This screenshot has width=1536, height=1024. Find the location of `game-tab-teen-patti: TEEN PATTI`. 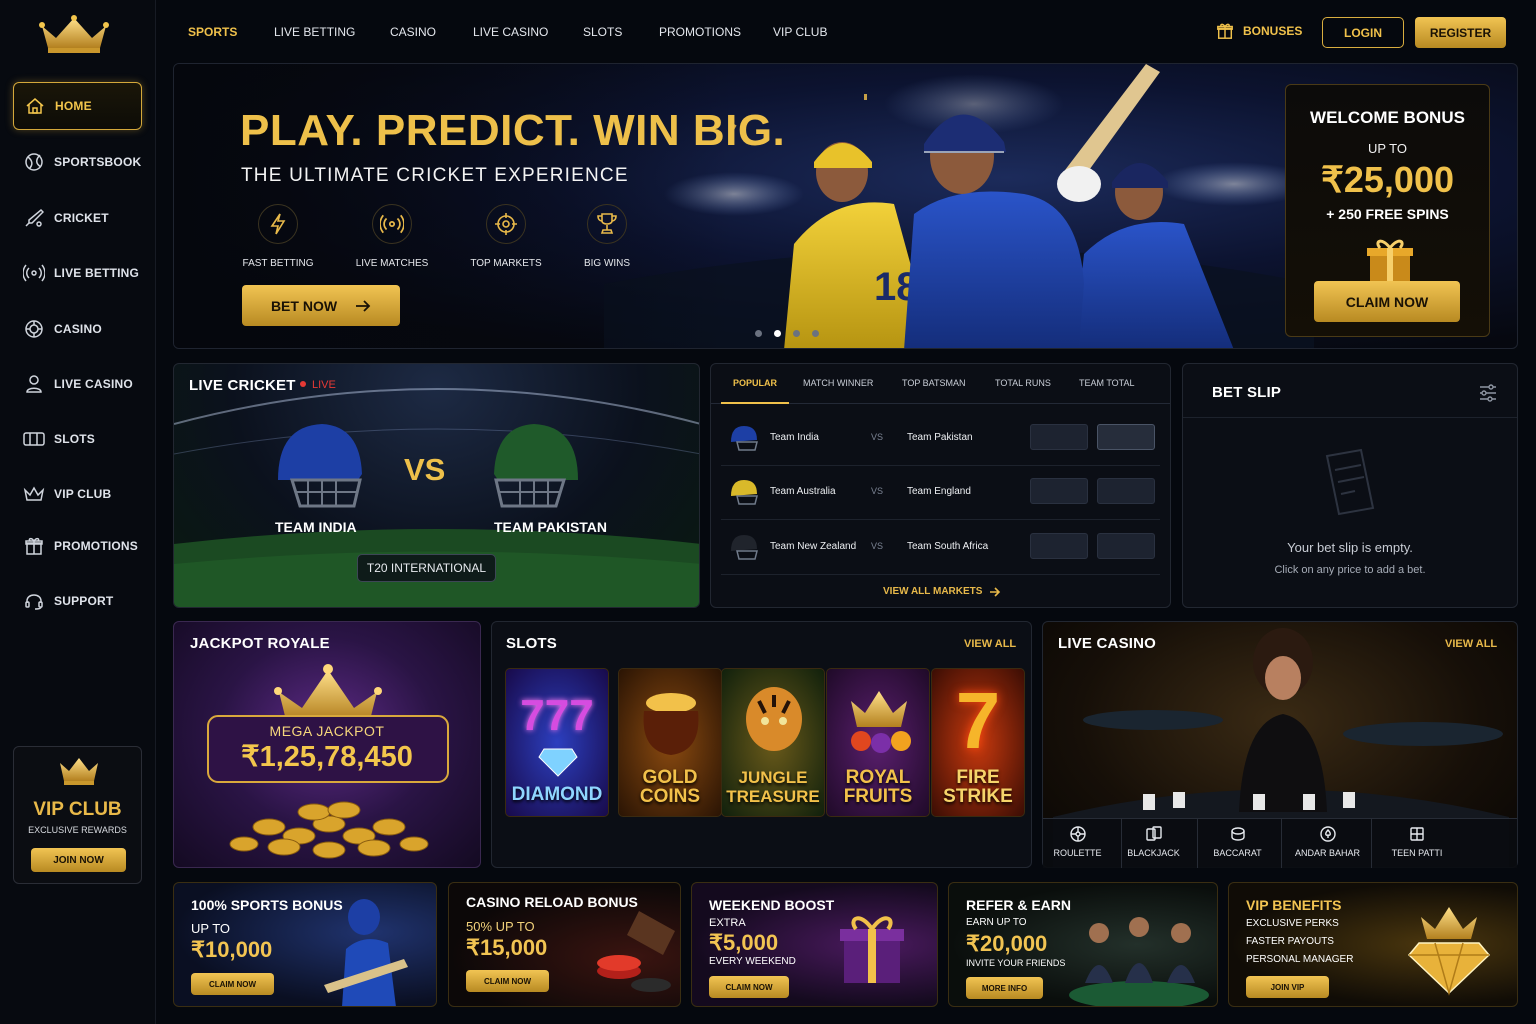

game-tab-teen-patti: TEEN PATTI is located at coordinates (1417, 843).